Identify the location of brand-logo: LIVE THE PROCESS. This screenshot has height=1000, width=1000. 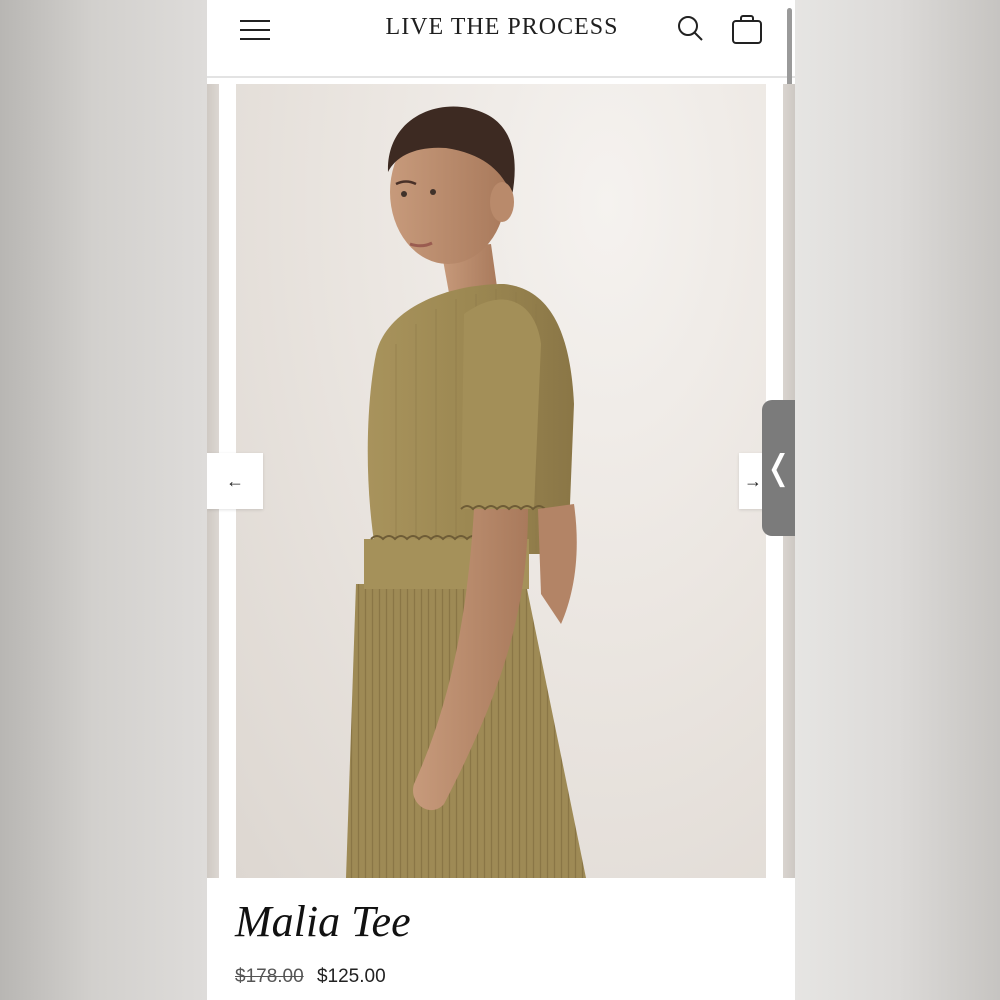
(502, 27).